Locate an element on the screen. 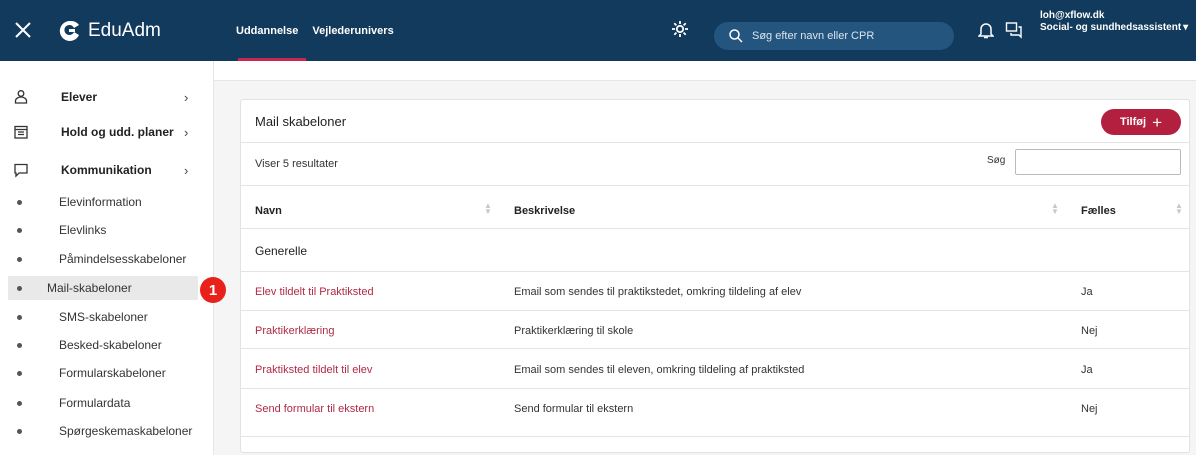 Image resolution: width=1196 pixels, height=455 pixels. close-icon is located at coordinates (23, 30).